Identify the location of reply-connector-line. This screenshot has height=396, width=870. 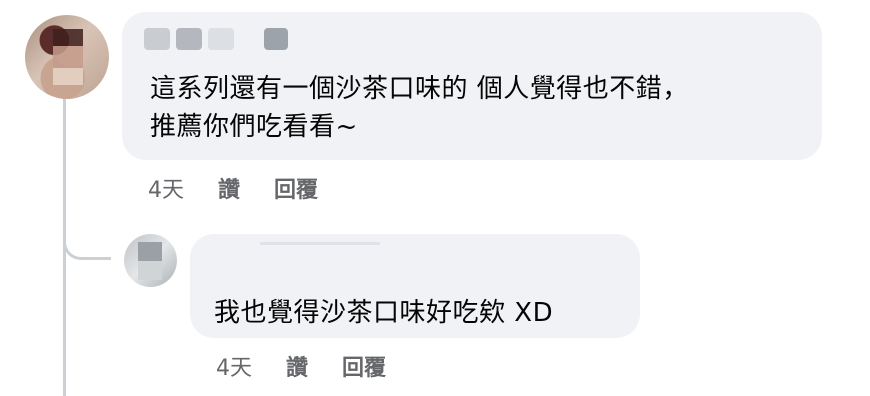
(87, 230).